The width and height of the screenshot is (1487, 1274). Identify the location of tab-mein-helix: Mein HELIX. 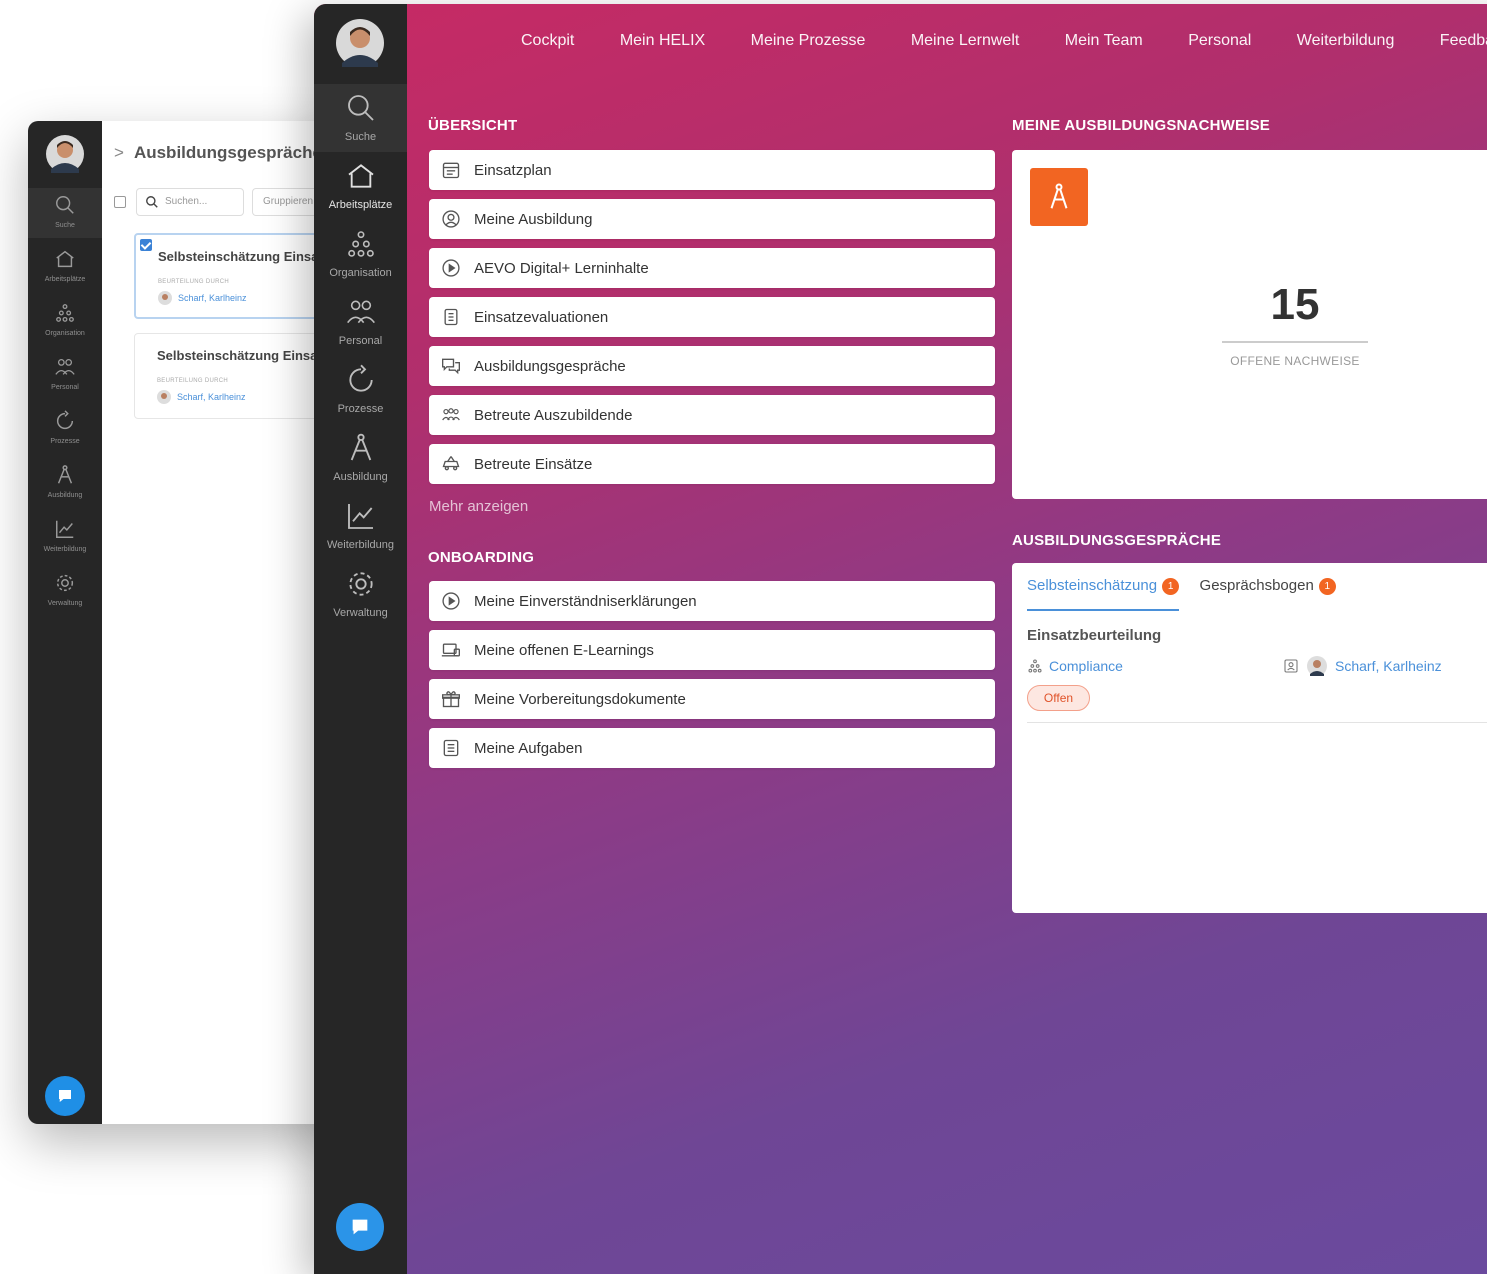
(662, 41).